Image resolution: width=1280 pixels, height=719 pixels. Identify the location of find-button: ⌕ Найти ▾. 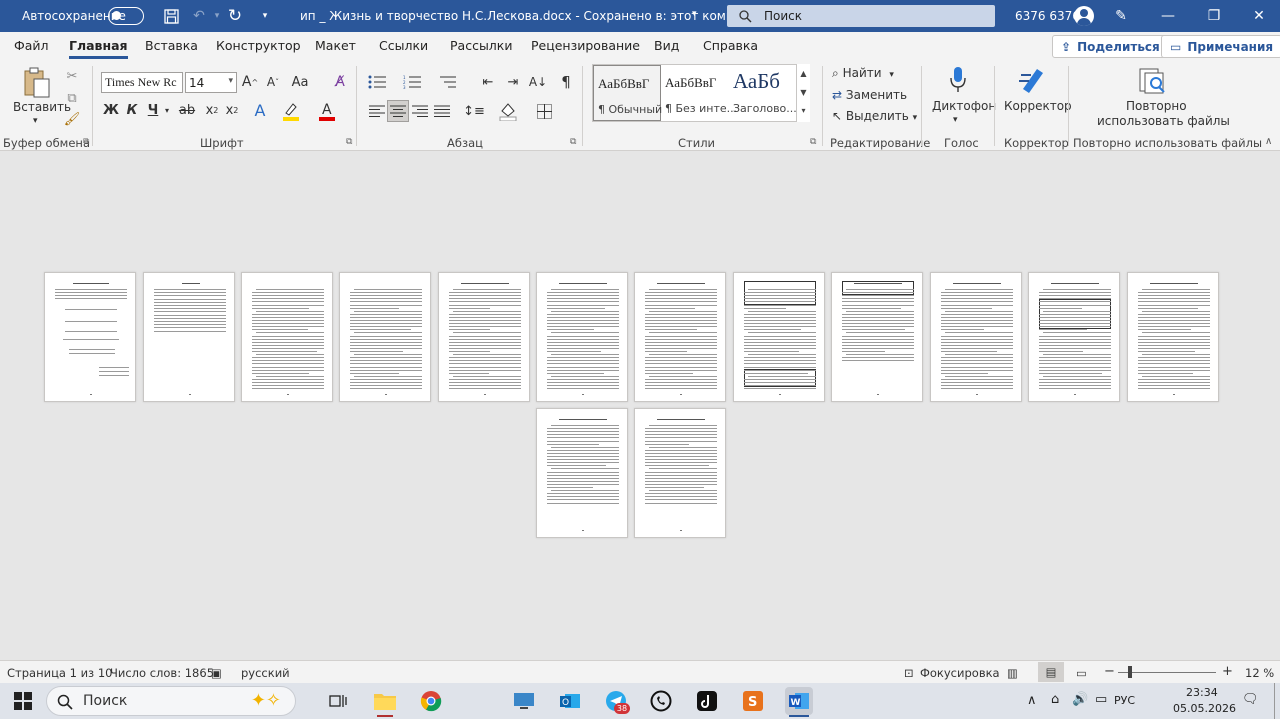
(863, 73).